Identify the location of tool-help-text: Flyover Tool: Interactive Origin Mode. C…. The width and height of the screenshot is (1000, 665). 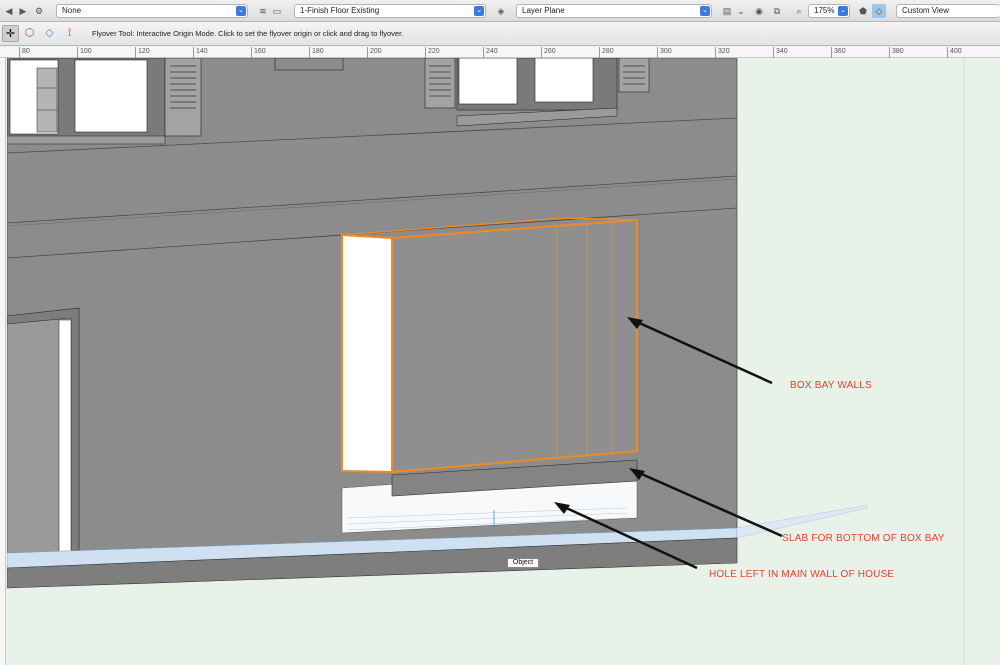
(248, 33).